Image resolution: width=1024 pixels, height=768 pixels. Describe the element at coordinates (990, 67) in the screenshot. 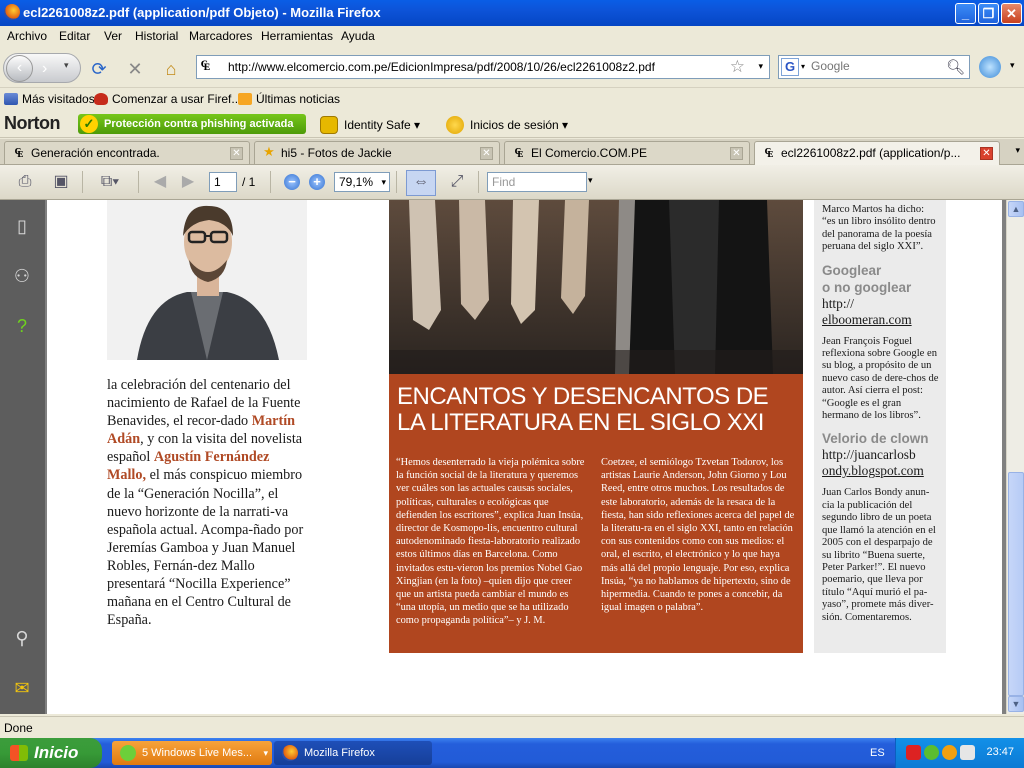

I see `skype-icon` at that location.